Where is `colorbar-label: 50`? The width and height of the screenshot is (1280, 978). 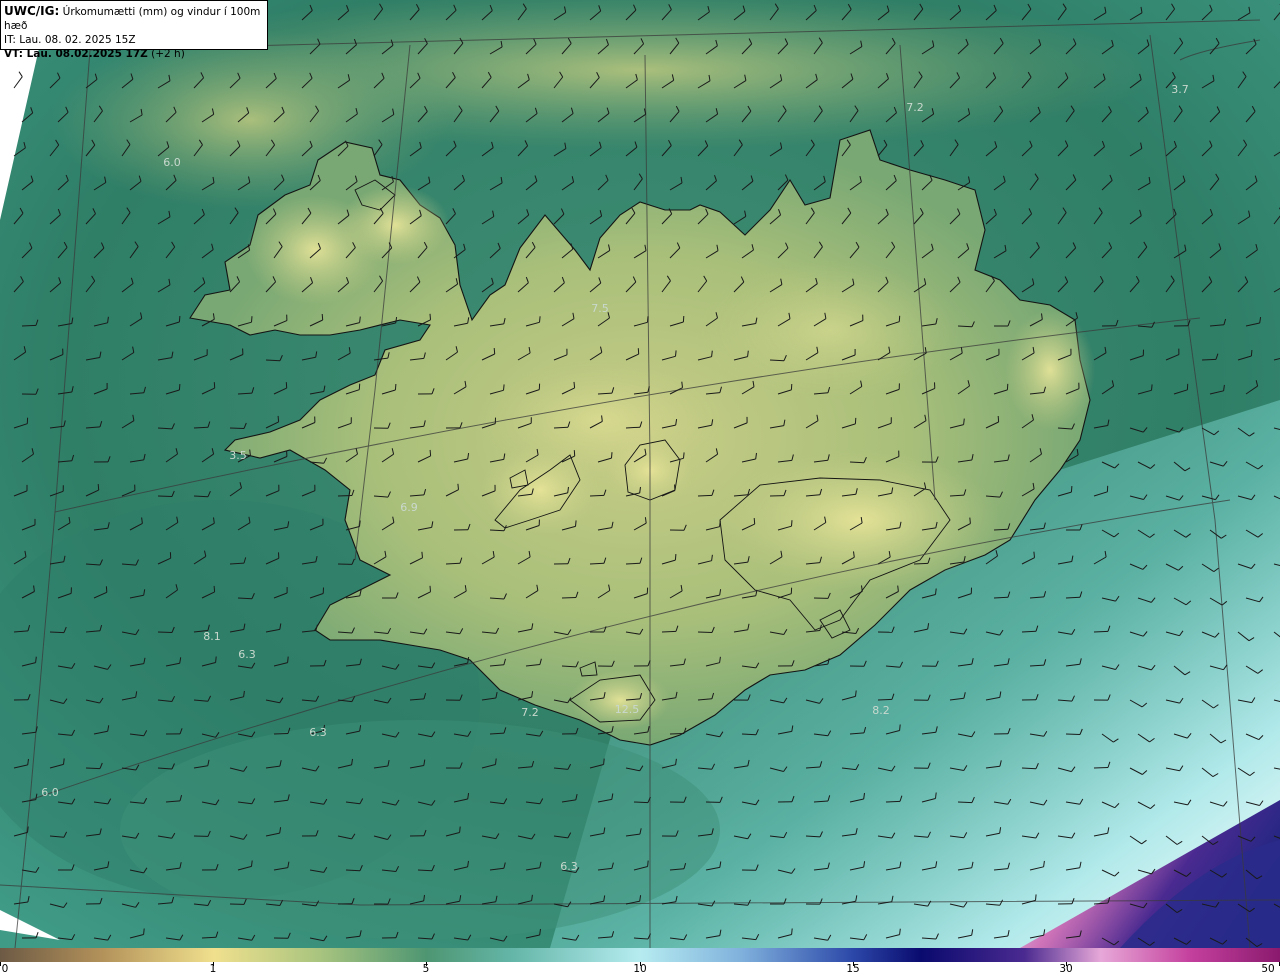 colorbar-label: 50 is located at coordinates (1268, 969).